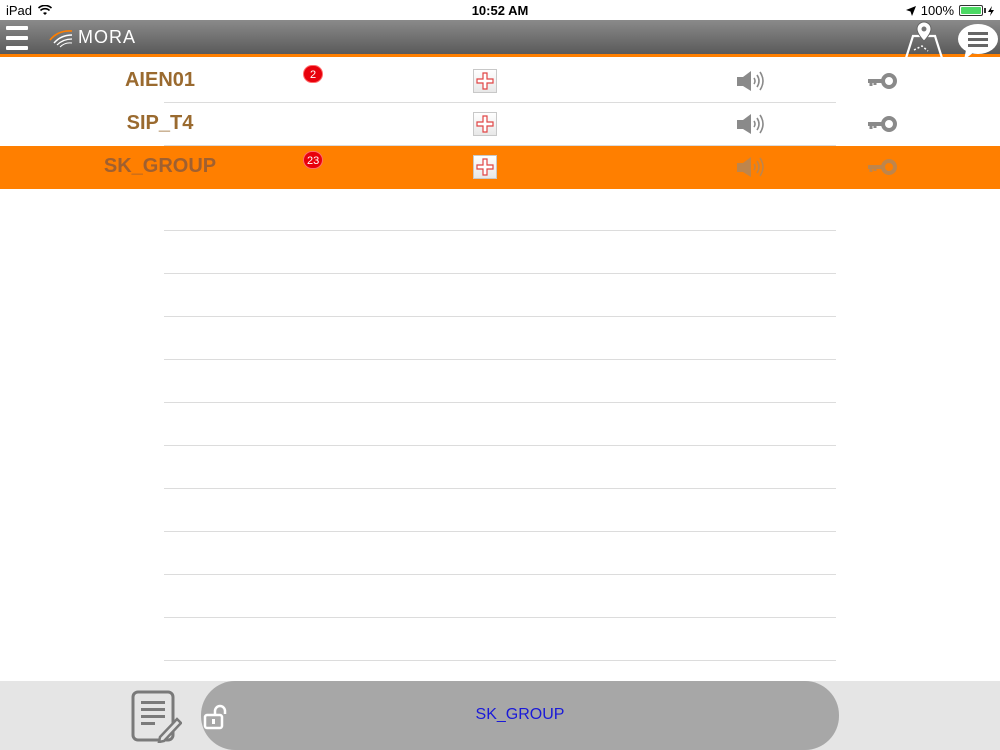 Image resolution: width=1000 pixels, height=750 pixels. What do you see at coordinates (991, 10) in the screenshot?
I see `charging-bolt-icon` at bounding box center [991, 10].